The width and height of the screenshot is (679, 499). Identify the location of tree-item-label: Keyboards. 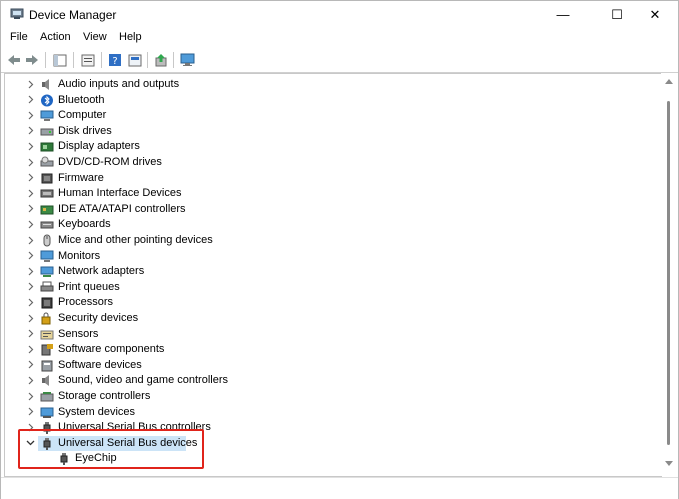
(84, 224).